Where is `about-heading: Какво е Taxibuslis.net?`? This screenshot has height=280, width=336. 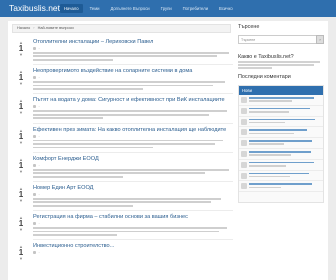 about-heading: Какво е Taxibuslis.net? is located at coordinates (266, 57).